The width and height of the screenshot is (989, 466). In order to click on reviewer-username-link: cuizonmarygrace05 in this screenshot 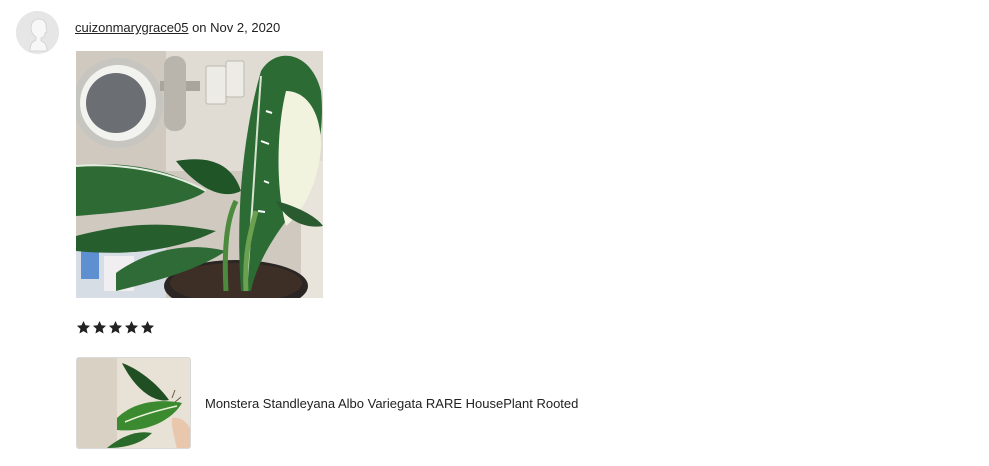, I will do `click(131, 27)`.